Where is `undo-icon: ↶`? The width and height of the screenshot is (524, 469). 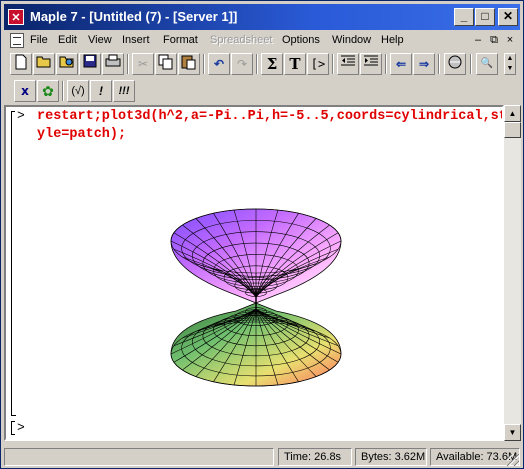 undo-icon: ↶ is located at coordinates (219, 64).